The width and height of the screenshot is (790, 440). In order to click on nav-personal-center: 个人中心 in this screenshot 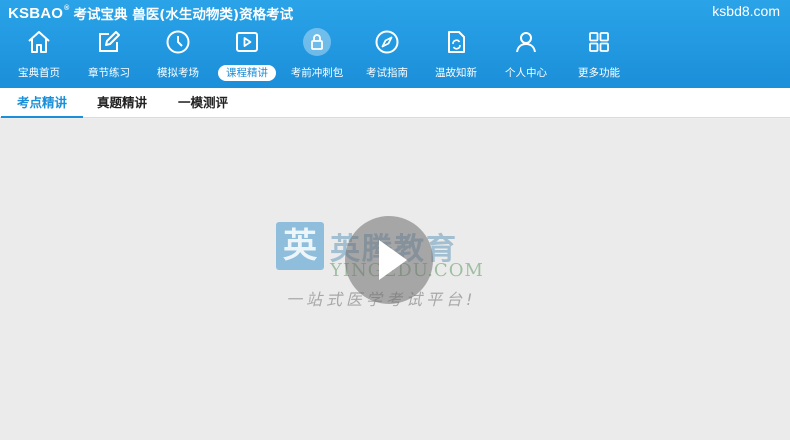, I will do `click(526, 57)`.